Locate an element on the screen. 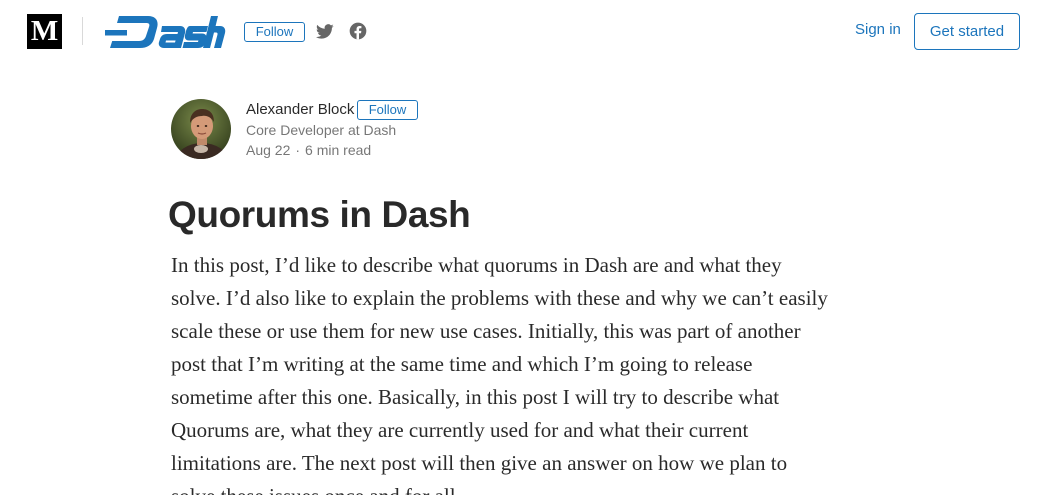 Image resolution: width=1038 pixels, height=495 pixels. facebook-icon is located at coordinates (358, 31).